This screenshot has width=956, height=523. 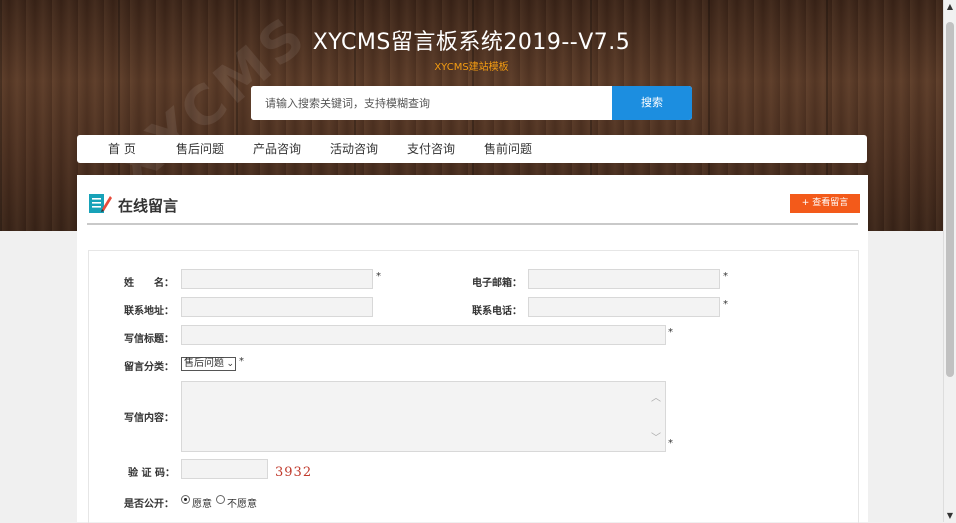 What do you see at coordinates (656, 398) in the screenshot?
I see `scroll-up-icon: ︿` at bounding box center [656, 398].